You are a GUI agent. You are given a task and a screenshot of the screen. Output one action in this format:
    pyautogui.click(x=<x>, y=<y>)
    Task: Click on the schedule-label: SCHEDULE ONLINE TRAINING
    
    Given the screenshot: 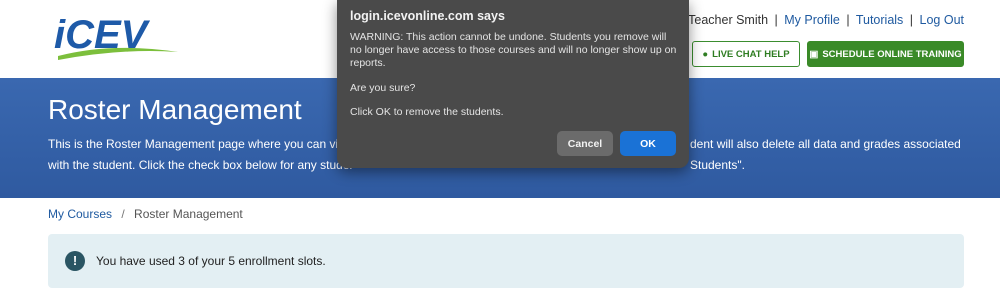 What is the action you would take?
    pyautogui.click(x=892, y=54)
    